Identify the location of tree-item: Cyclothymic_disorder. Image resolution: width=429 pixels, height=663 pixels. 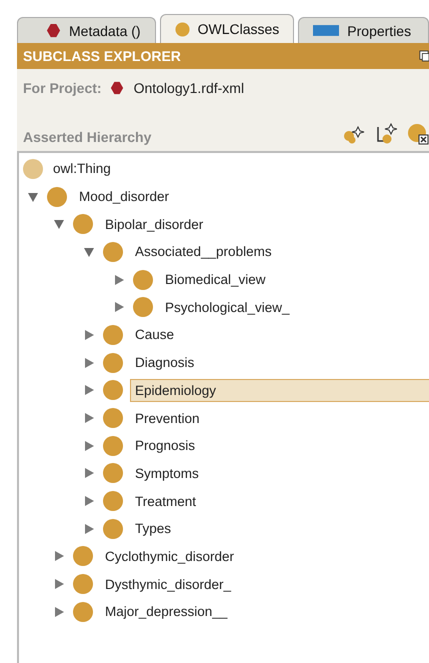
(241, 556).